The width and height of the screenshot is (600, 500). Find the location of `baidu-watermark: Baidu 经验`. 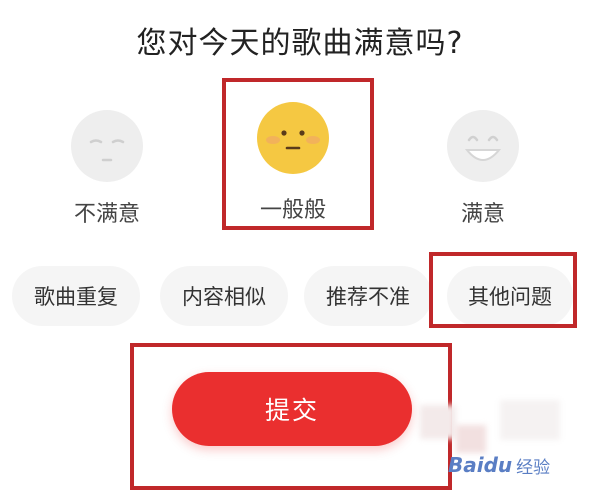

baidu-watermark: Baidu 经验 is located at coordinates (523, 465).